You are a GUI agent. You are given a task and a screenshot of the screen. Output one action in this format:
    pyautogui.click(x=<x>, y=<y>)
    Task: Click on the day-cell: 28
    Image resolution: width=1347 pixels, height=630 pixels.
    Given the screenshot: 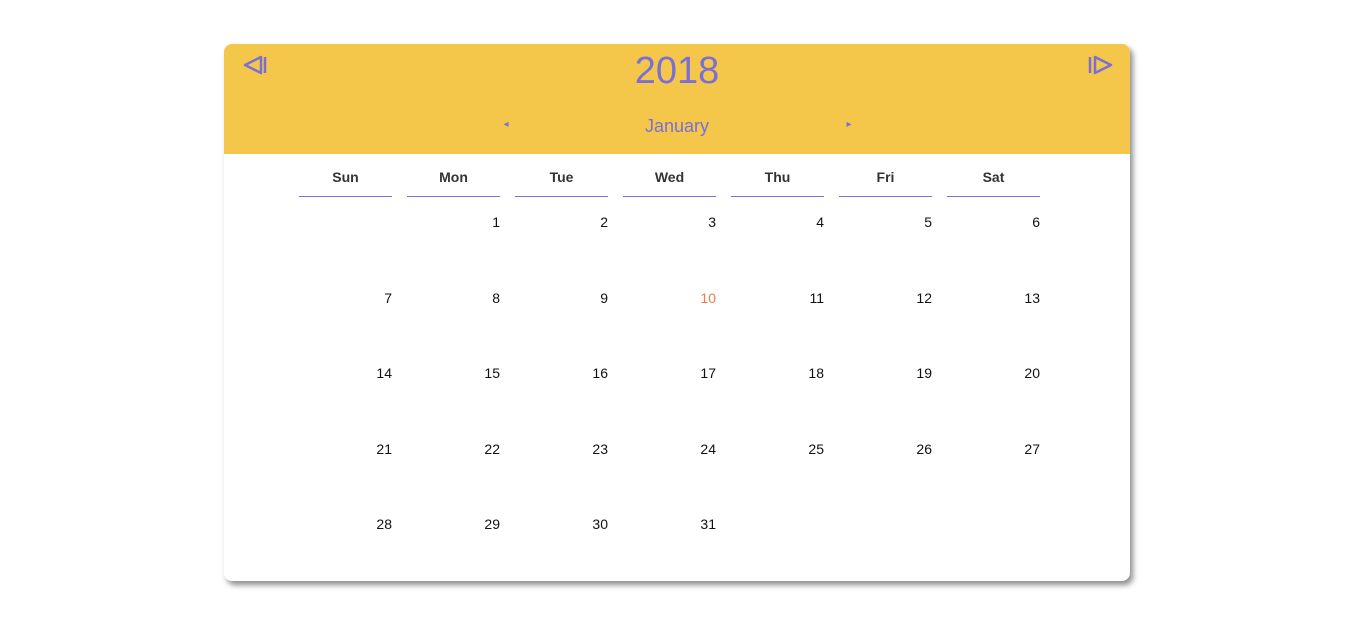 What is the action you would take?
    pyautogui.click(x=345, y=524)
    